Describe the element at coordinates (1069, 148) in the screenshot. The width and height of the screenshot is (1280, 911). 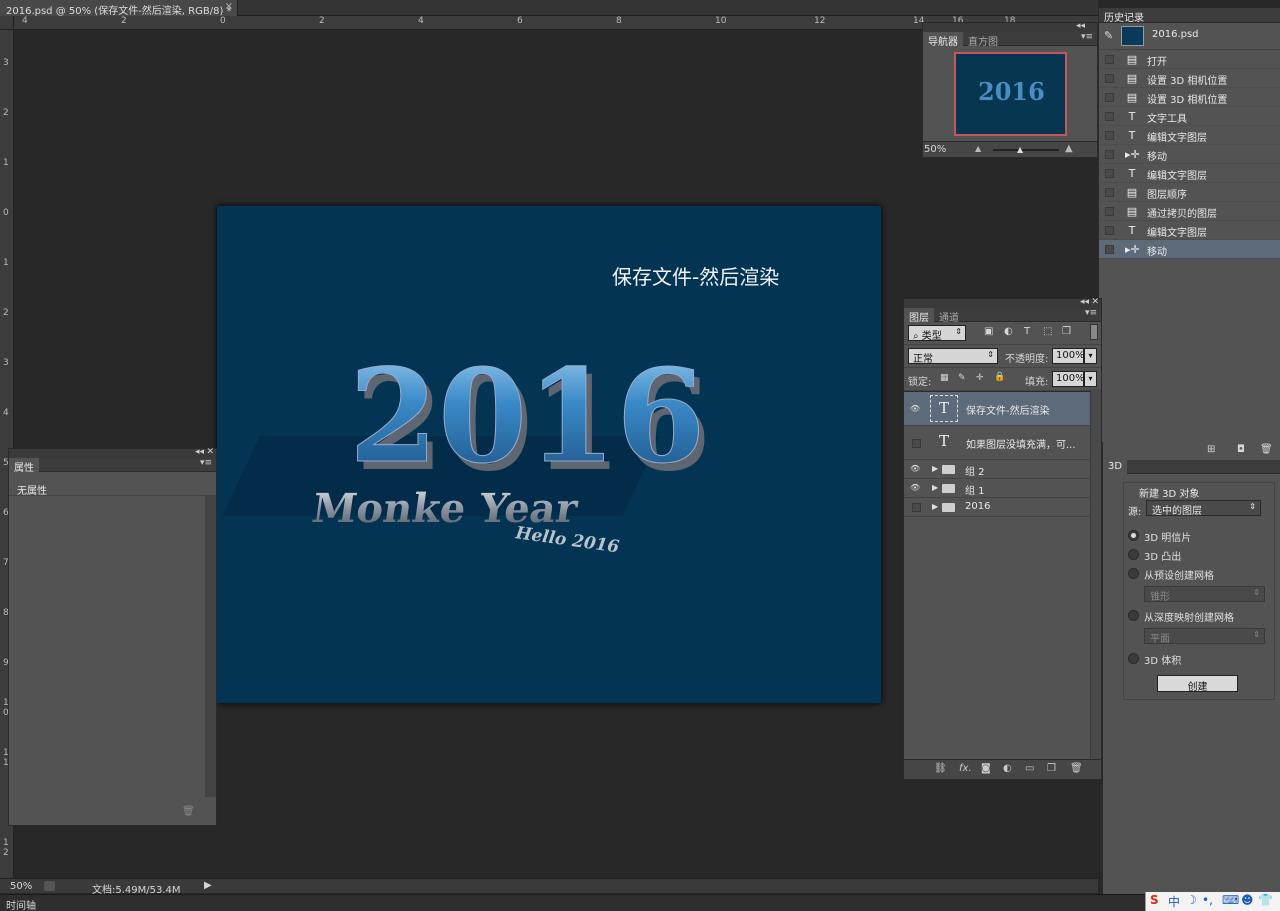
I see `zoom-in-icon: ▲` at that location.